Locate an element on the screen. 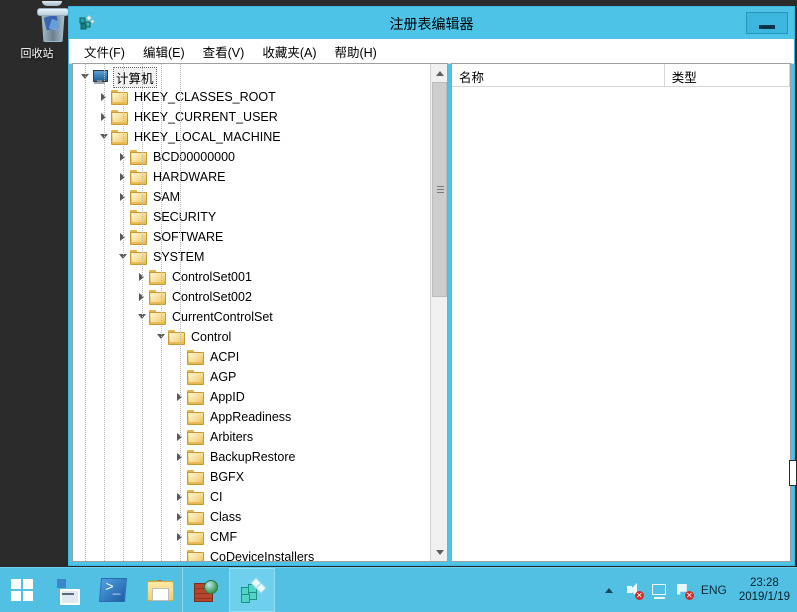  firewall-icon is located at coordinates (206, 590).